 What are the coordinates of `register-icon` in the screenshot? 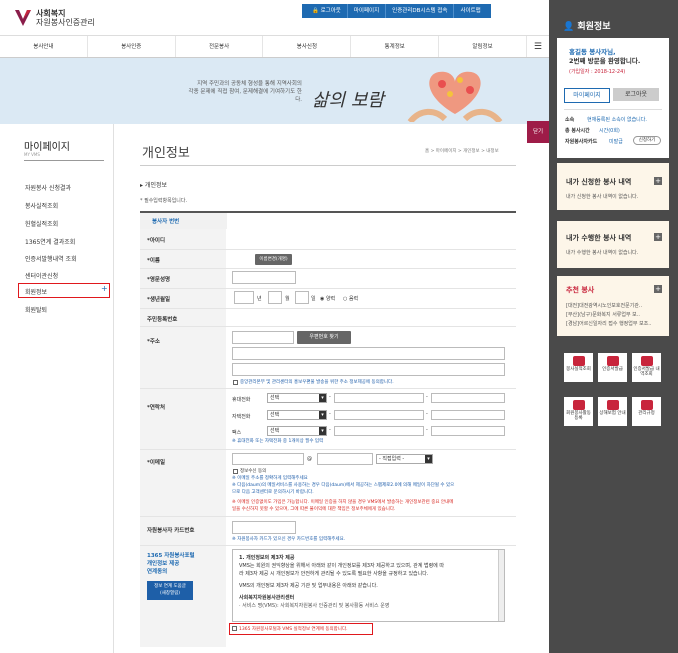 It's located at (578, 405).